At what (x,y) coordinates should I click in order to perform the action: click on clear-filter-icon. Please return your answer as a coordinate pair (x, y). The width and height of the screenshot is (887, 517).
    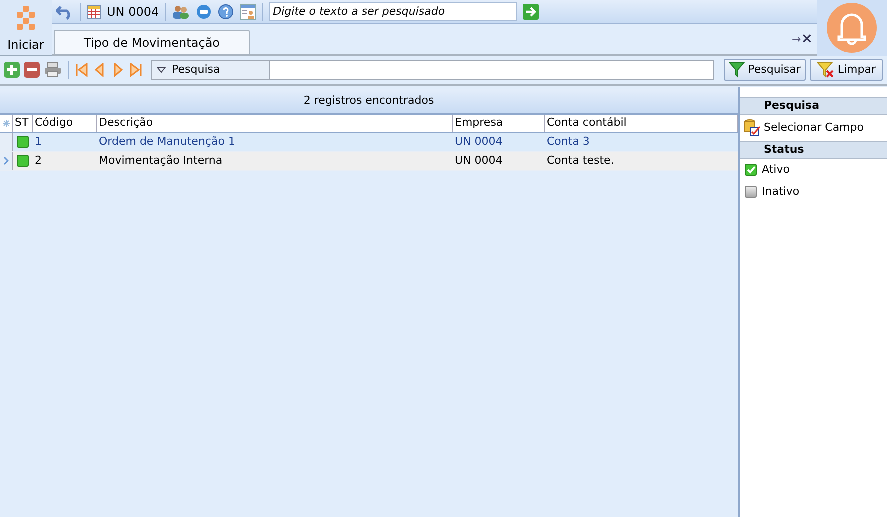
    Looking at the image, I should click on (825, 70).